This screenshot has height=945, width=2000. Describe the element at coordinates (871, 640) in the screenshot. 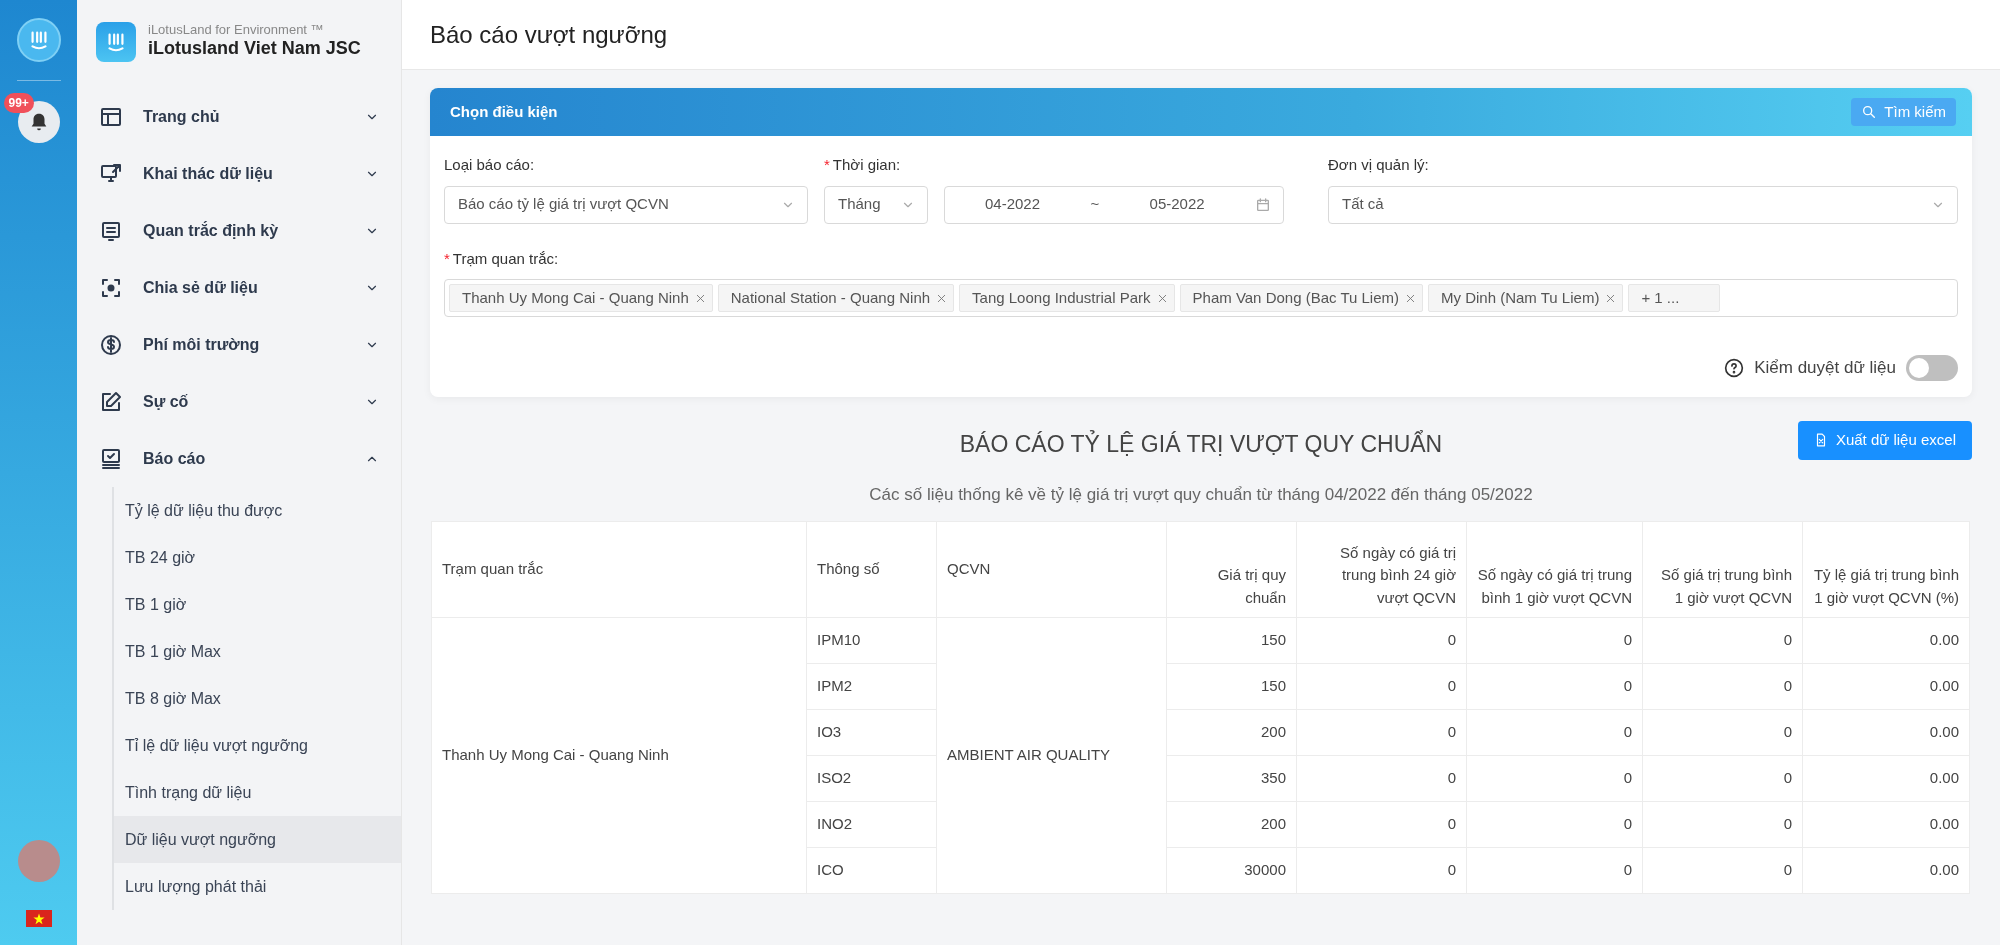

I see `table-cell: IPM10` at that location.